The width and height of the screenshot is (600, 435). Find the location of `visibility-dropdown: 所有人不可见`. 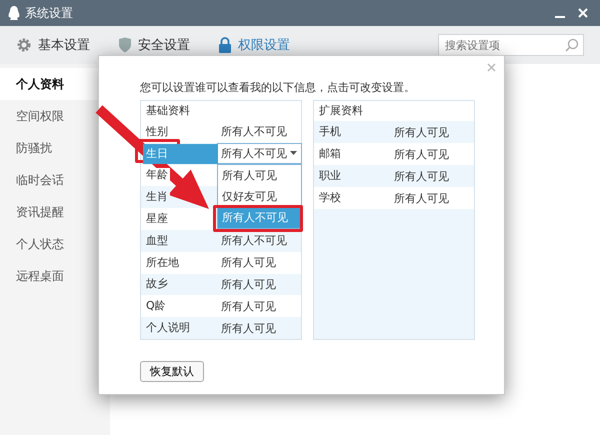

visibility-dropdown: 所有人不可见 is located at coordinates (259, 153).